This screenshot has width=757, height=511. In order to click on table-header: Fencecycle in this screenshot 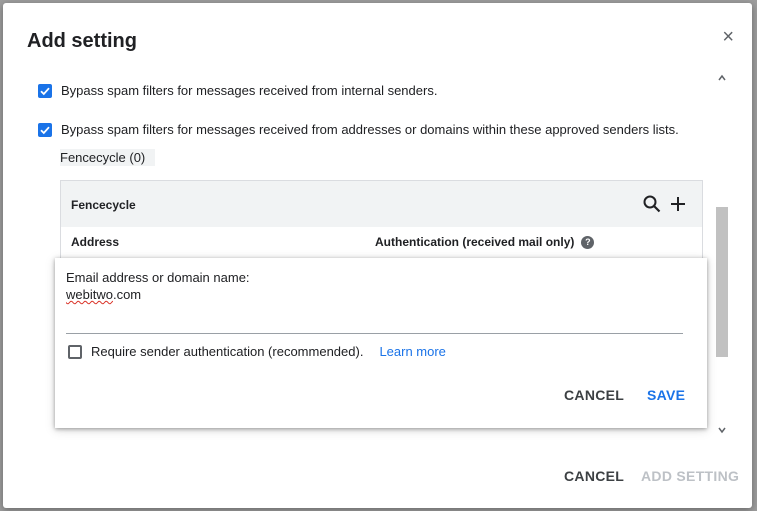, I will do `click(381, 204)`.